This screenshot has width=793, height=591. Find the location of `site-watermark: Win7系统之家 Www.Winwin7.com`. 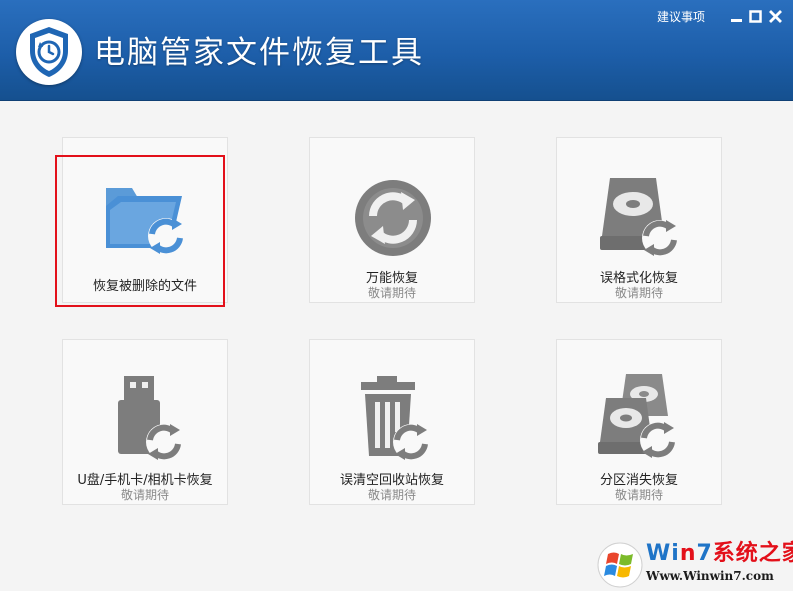

site-watermark: Win7系统之家 Www.Winwin7.com is located at coordinates (694, 565).